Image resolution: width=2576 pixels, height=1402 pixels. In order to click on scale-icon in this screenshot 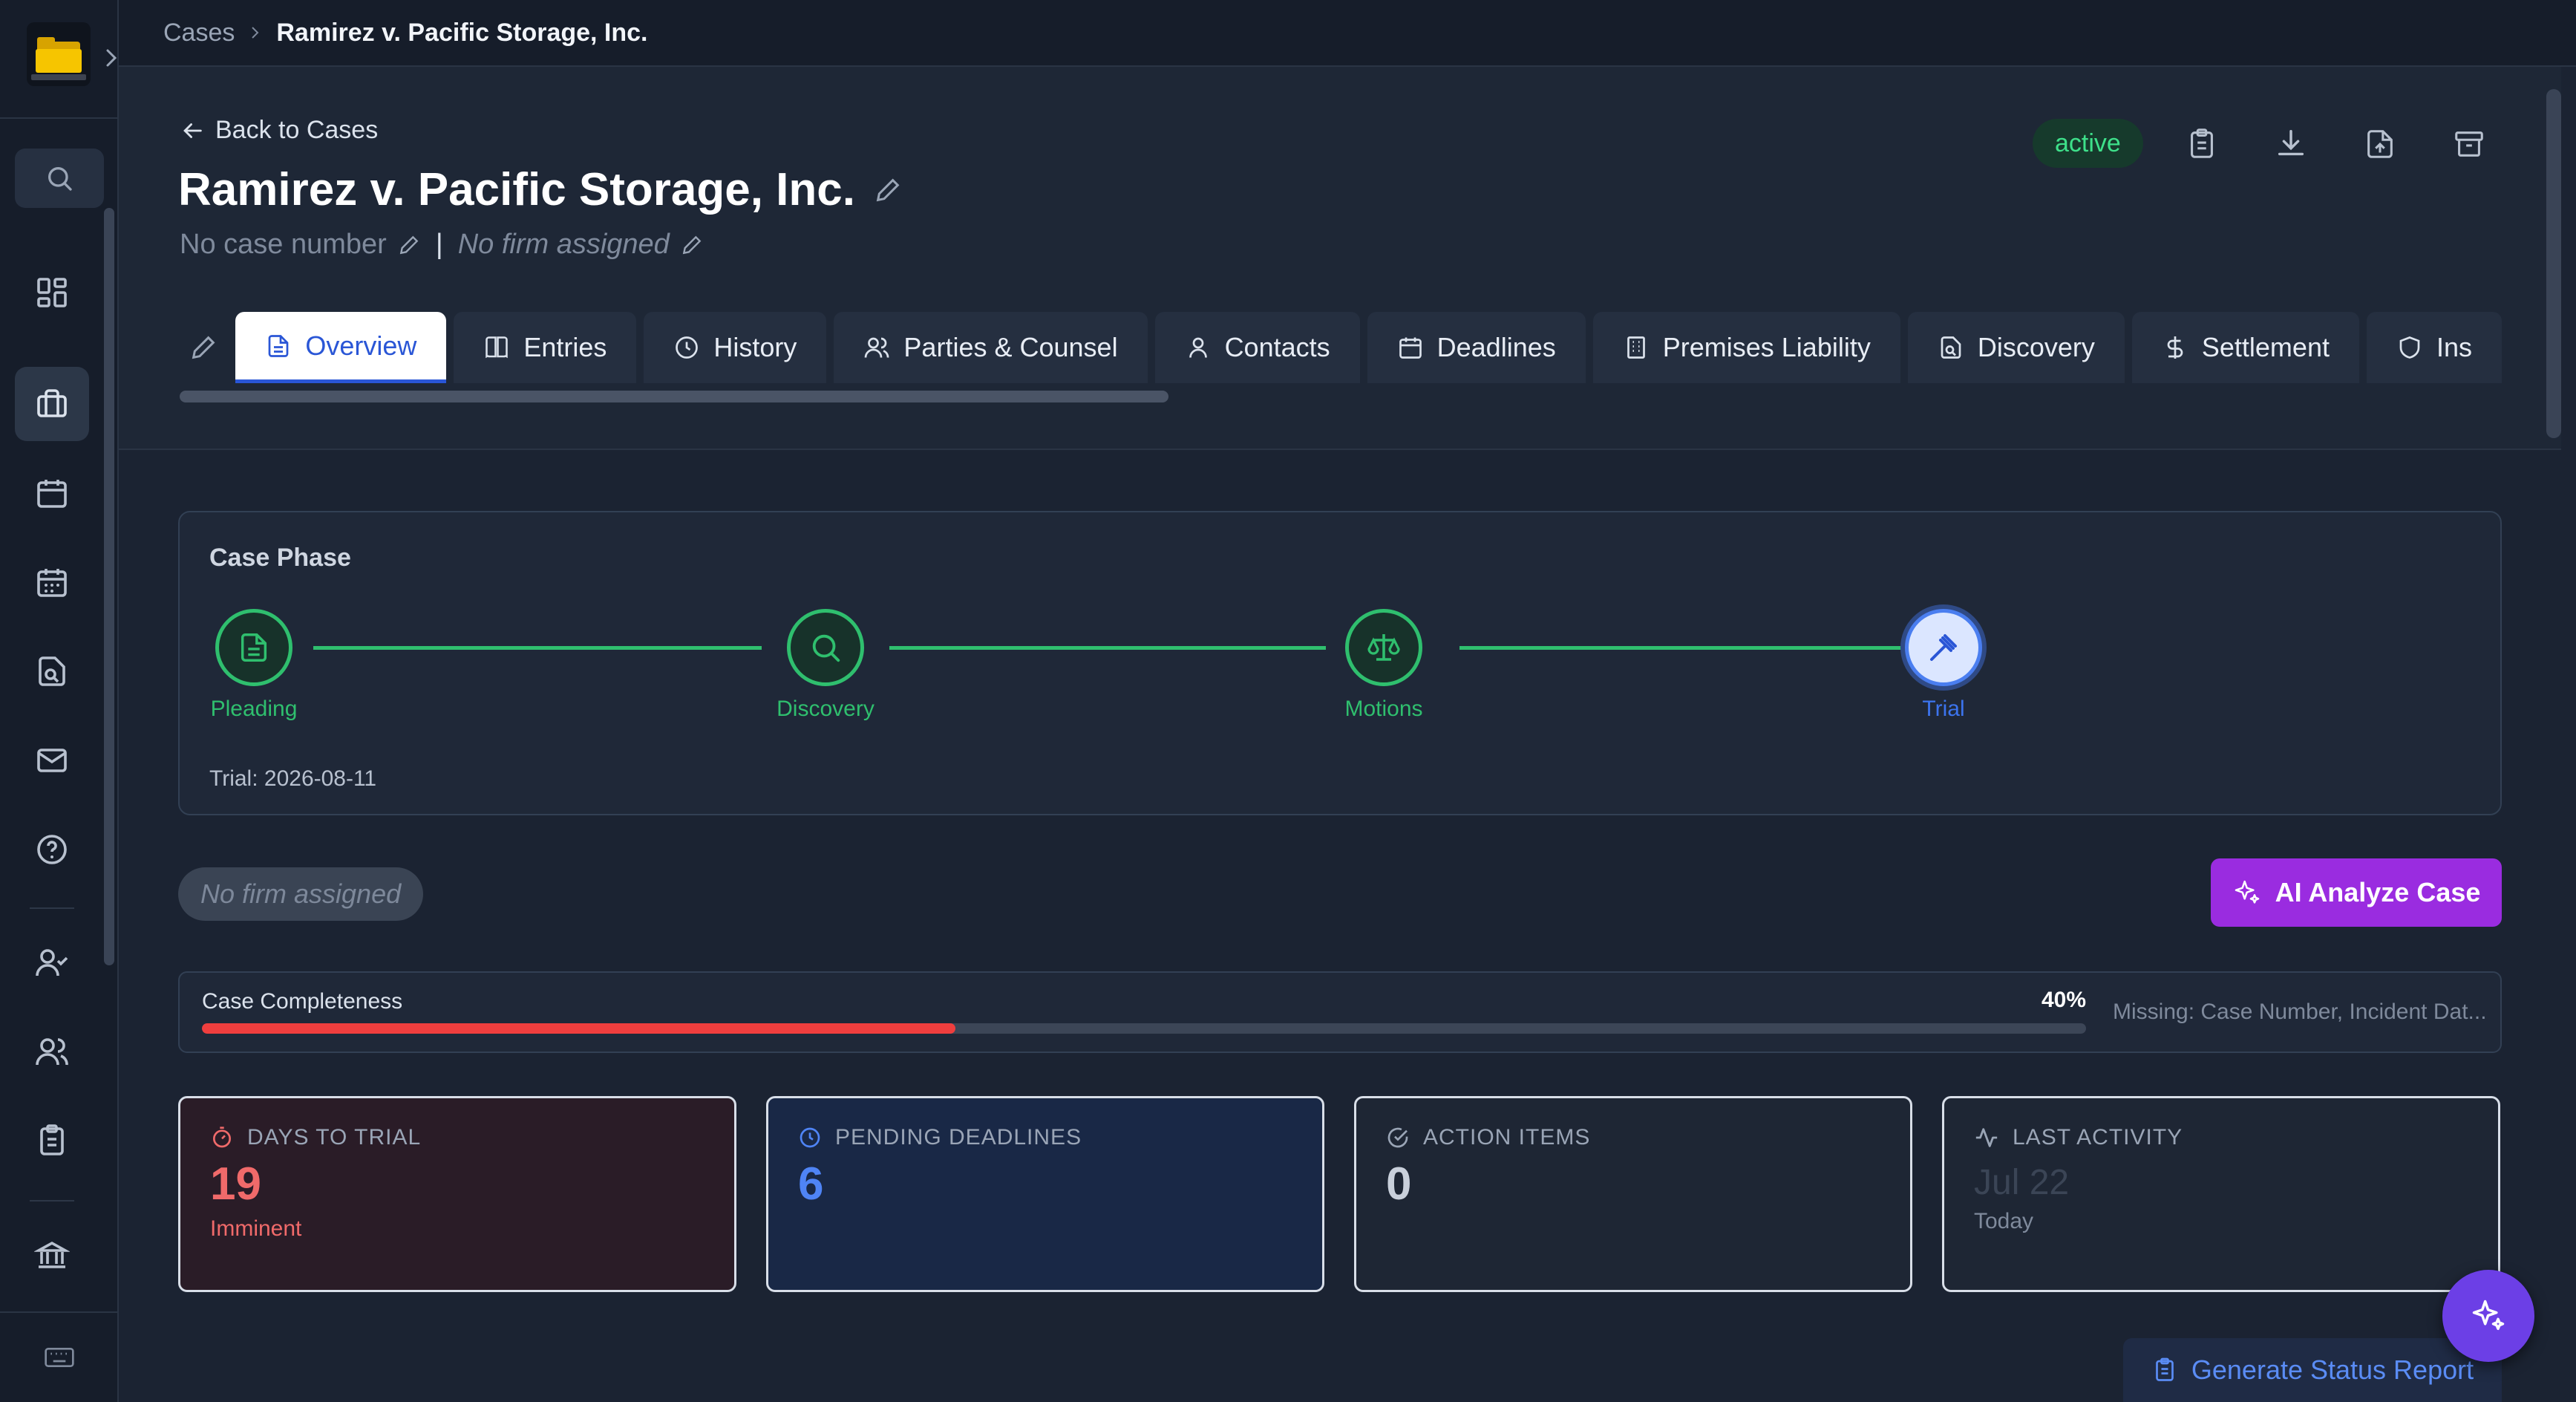, I will do `click(1383, 647)`.